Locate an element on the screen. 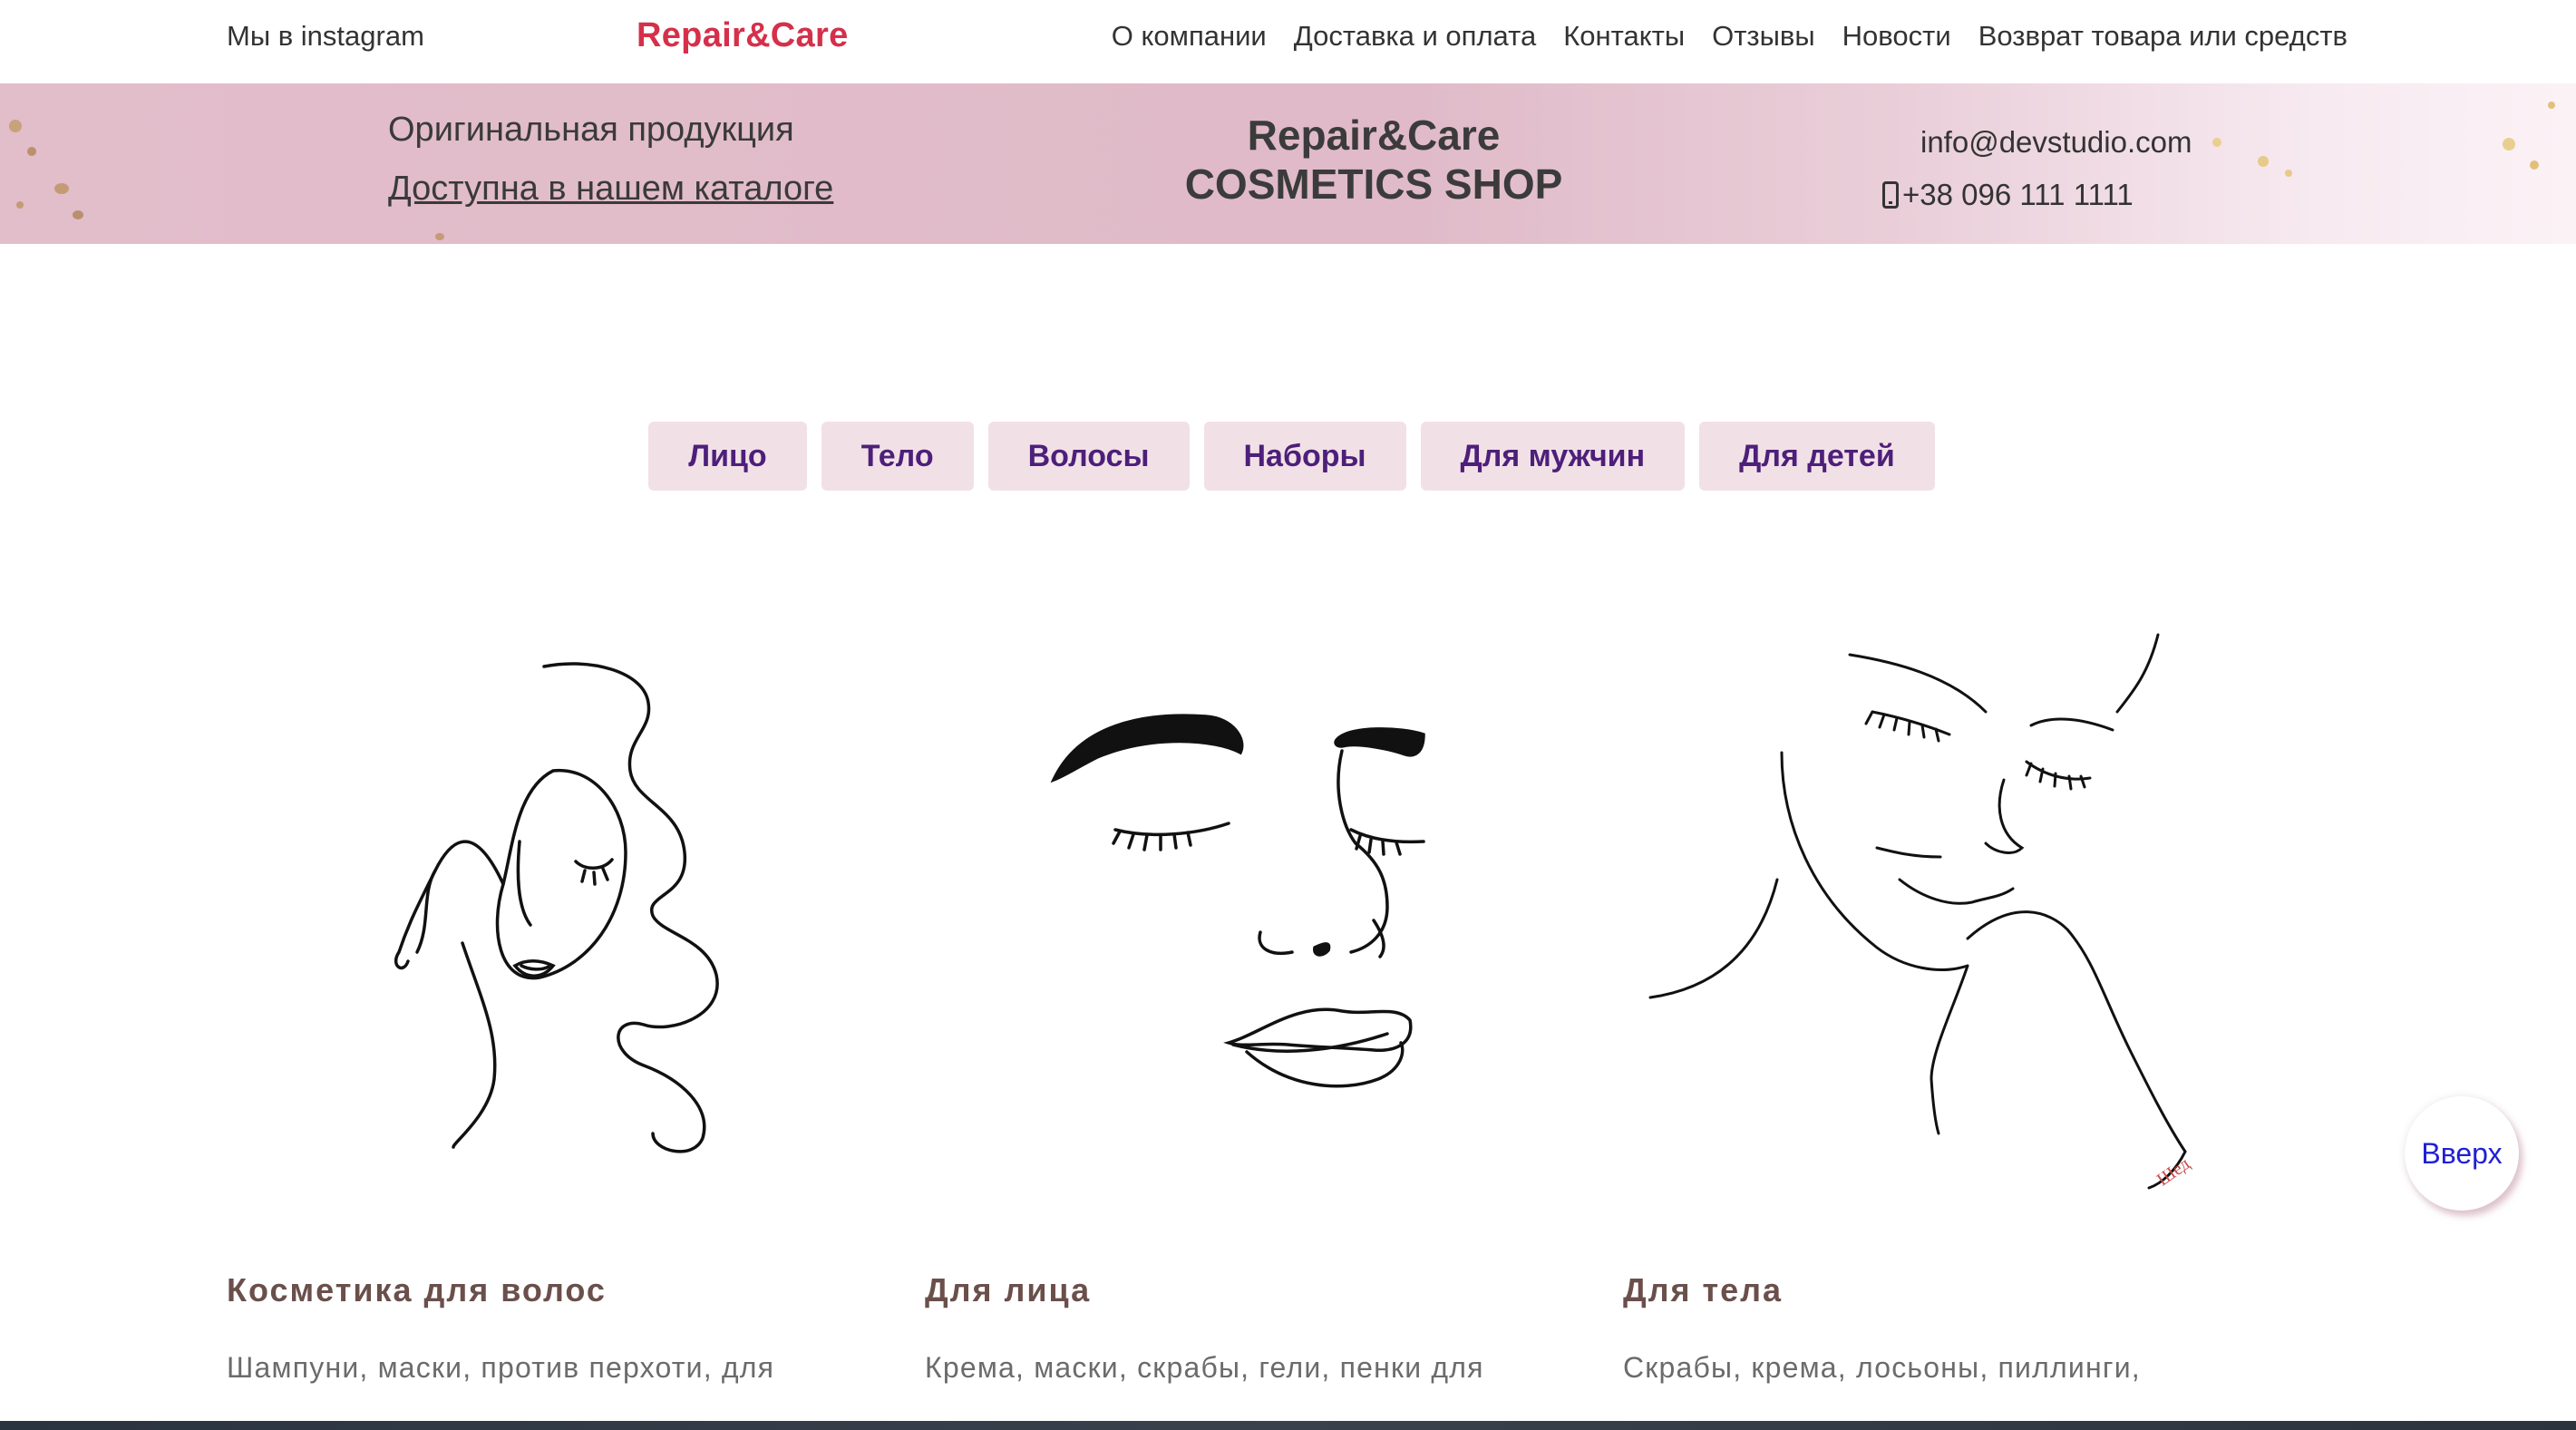 The image size is (2576, 1430). phone-icon is located at coordinates (1890, 195).